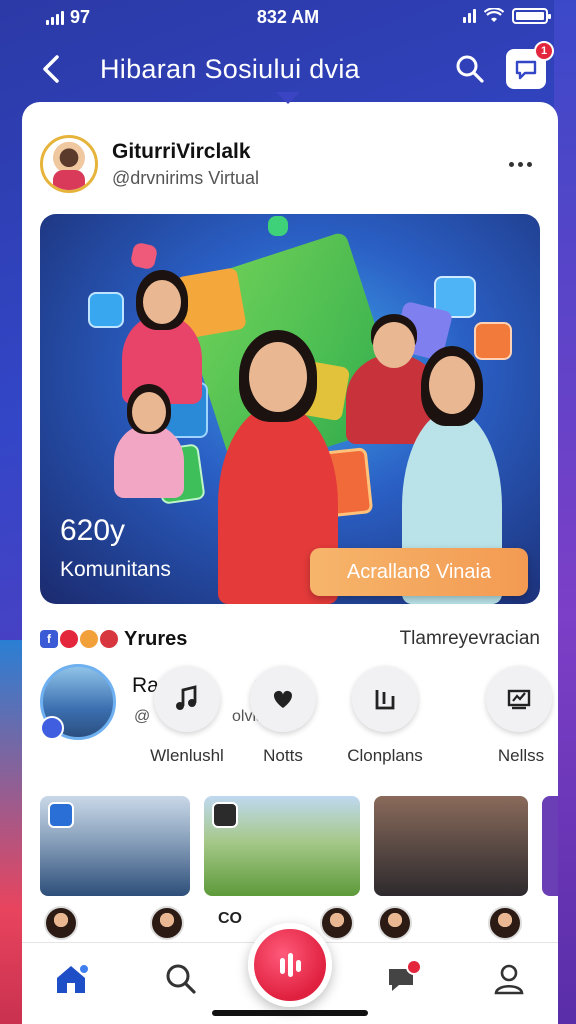  I want to click on search-button, so click(470, 69).